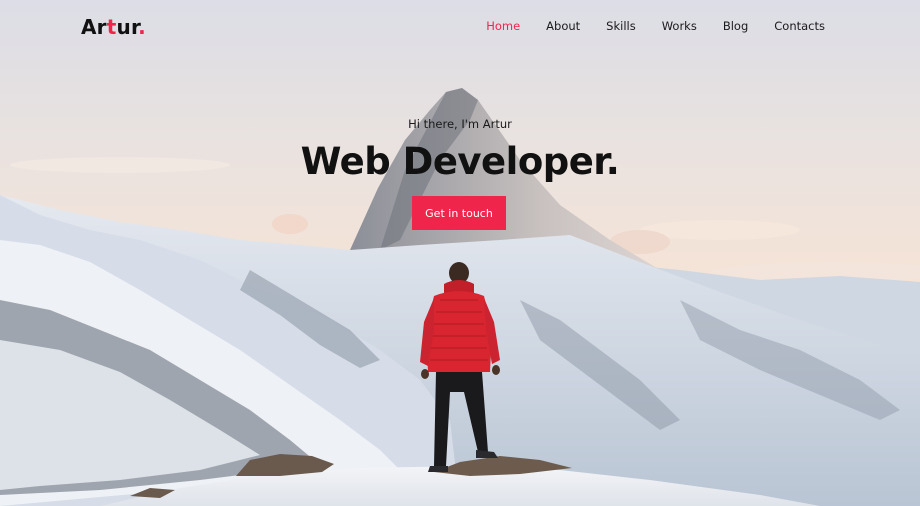 This screenshot has width=920, height=506. Describe the element at coordinates (799, 26) in the screenshot. I see `nav-contacts: Contacts` at that location.